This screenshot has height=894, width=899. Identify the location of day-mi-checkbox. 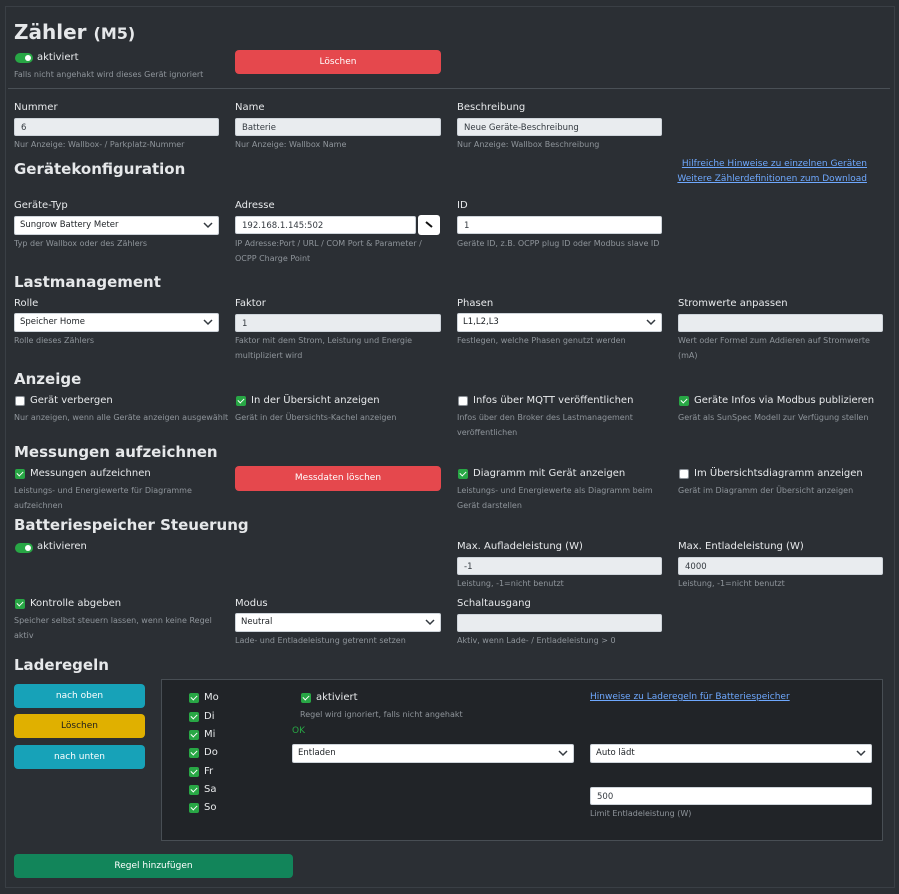
(194, 735).